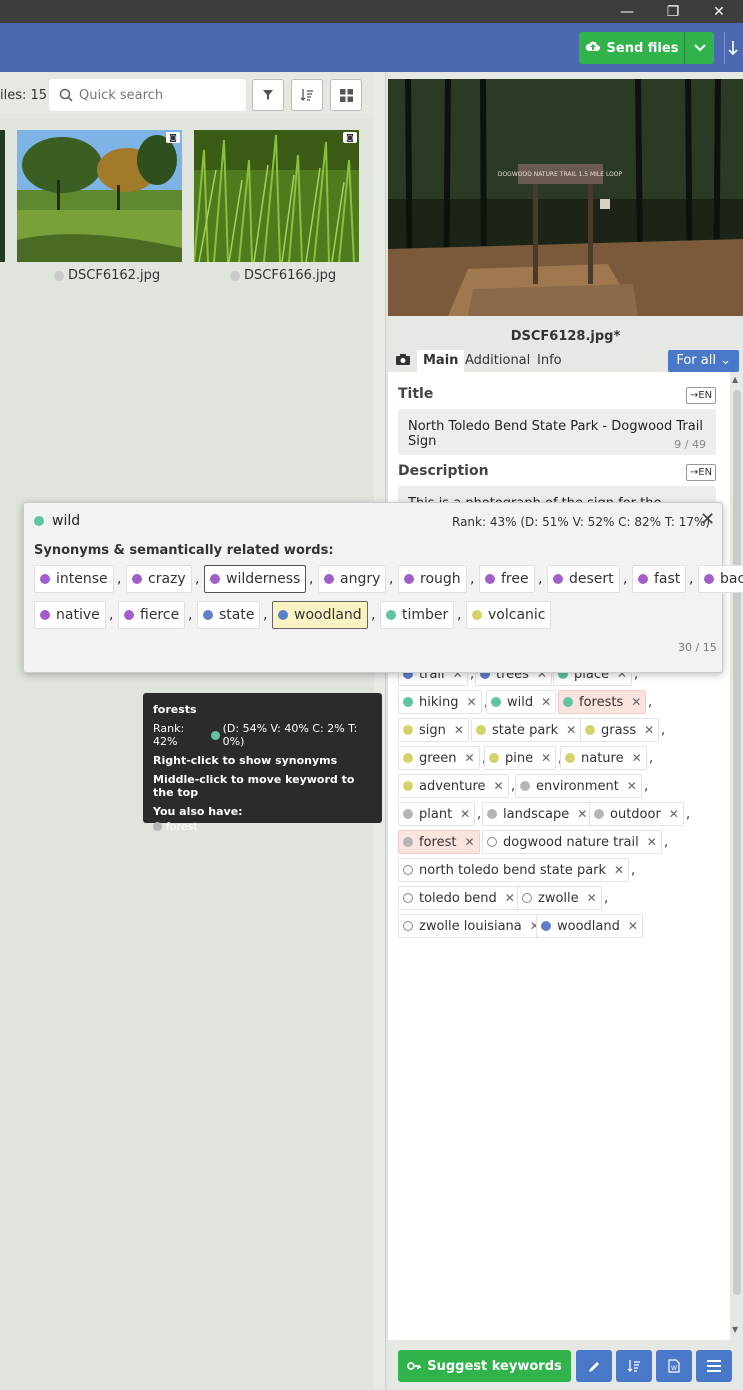 The image size is (743, 1390). Describe the element at coordinates (147, 95) in the screenshot. I see `quick-search-input: Quick search` at that location.